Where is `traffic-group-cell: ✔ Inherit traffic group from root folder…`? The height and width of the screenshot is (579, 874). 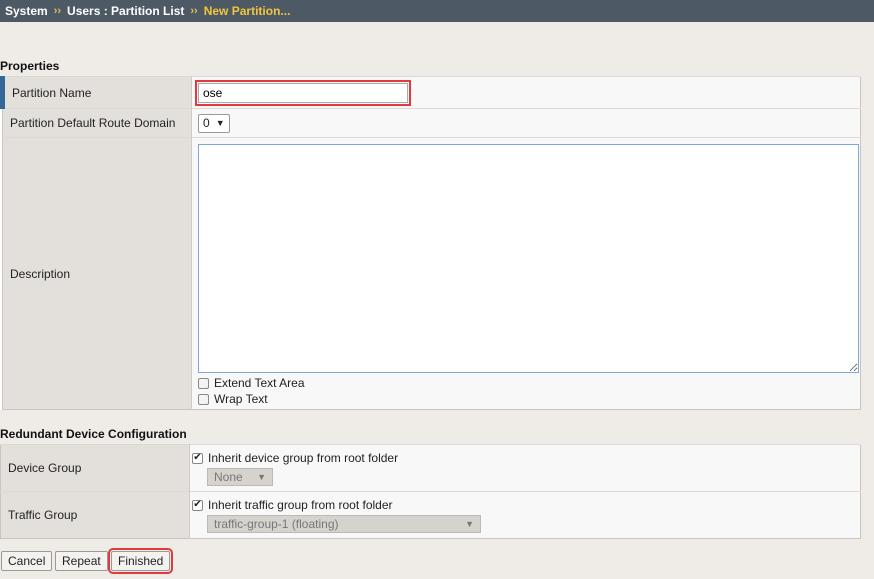
traffic-group-cell: ✔ Inherit traffic group from root folder… is located at coordinates (525, 515).